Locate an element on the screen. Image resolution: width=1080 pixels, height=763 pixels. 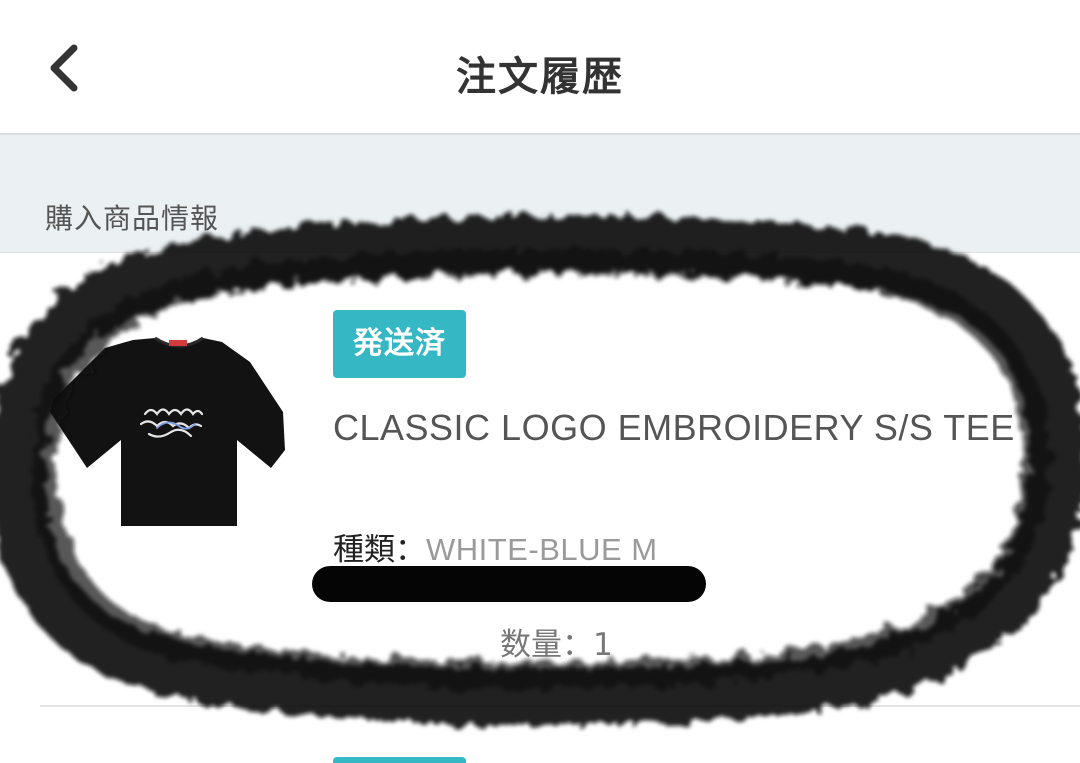
product-thumbnail is located at coordinates (167, 433).